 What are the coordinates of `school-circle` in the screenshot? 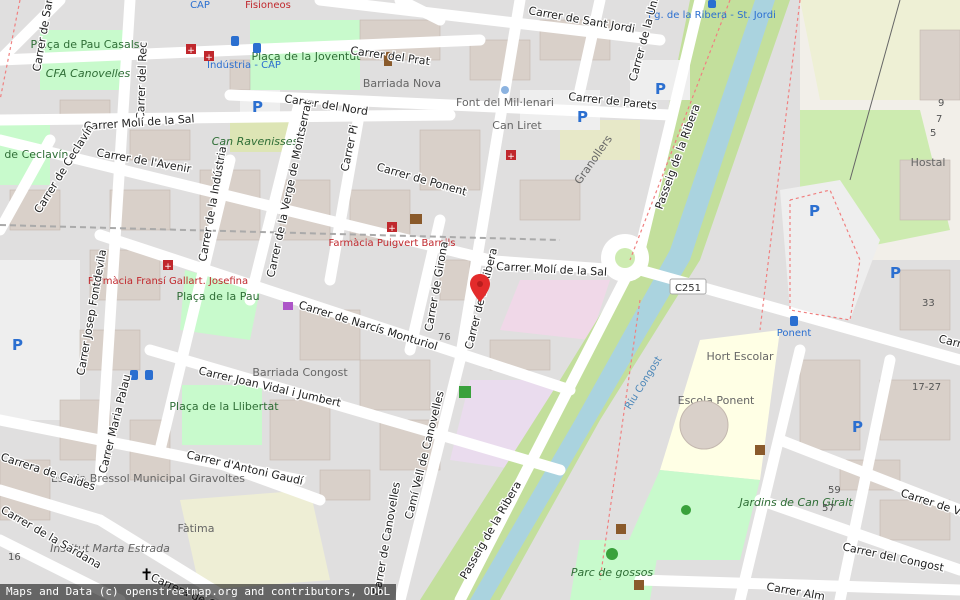 It's located at (704, 425).